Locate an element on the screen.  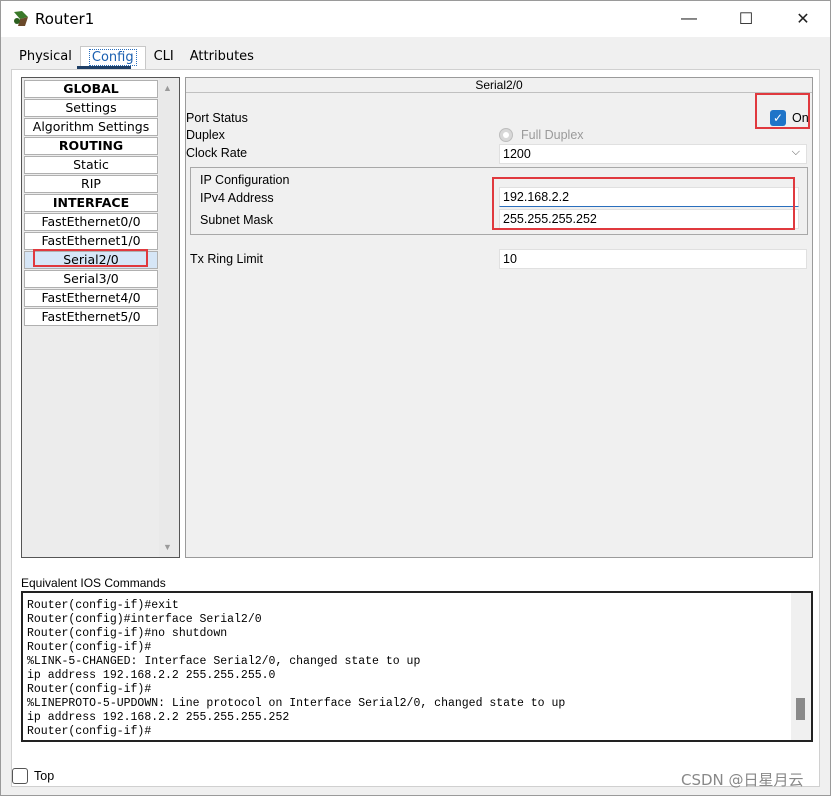
sidebar-item-settings: Settings is located at coordinates (91, 108).